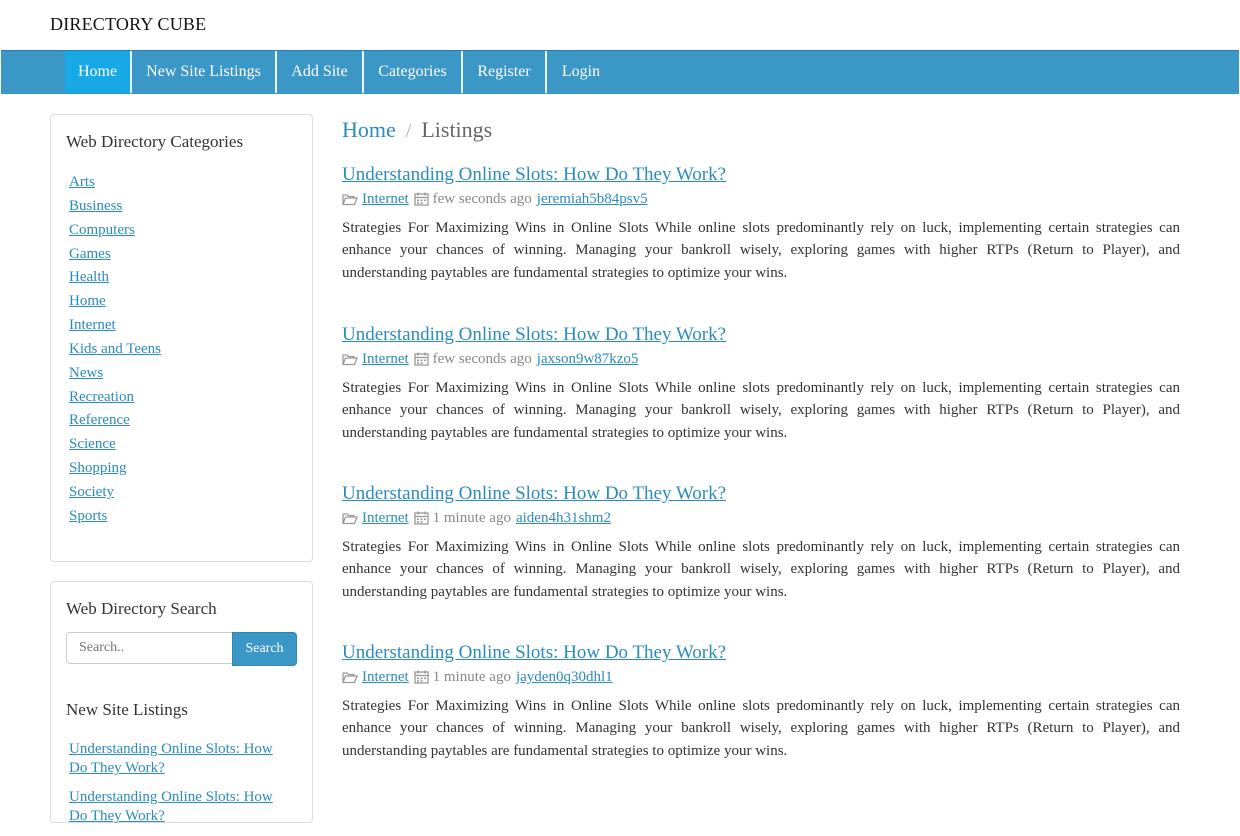 The width and height of the screenshot is (1240, 836). Describe the element at coordinates (761, 359) in the screenshot. I see `listing-meta: Internet few seconds ago jaxson9w87kzo5` at that location.